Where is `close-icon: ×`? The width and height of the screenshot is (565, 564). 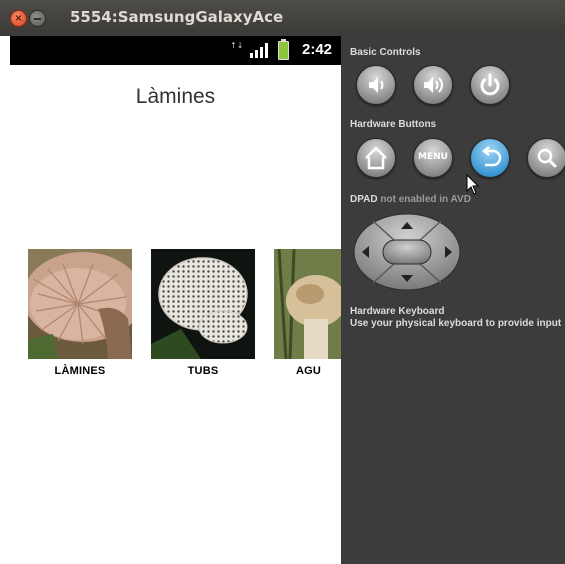
close-icon: × is located at coordinates (18, 18).